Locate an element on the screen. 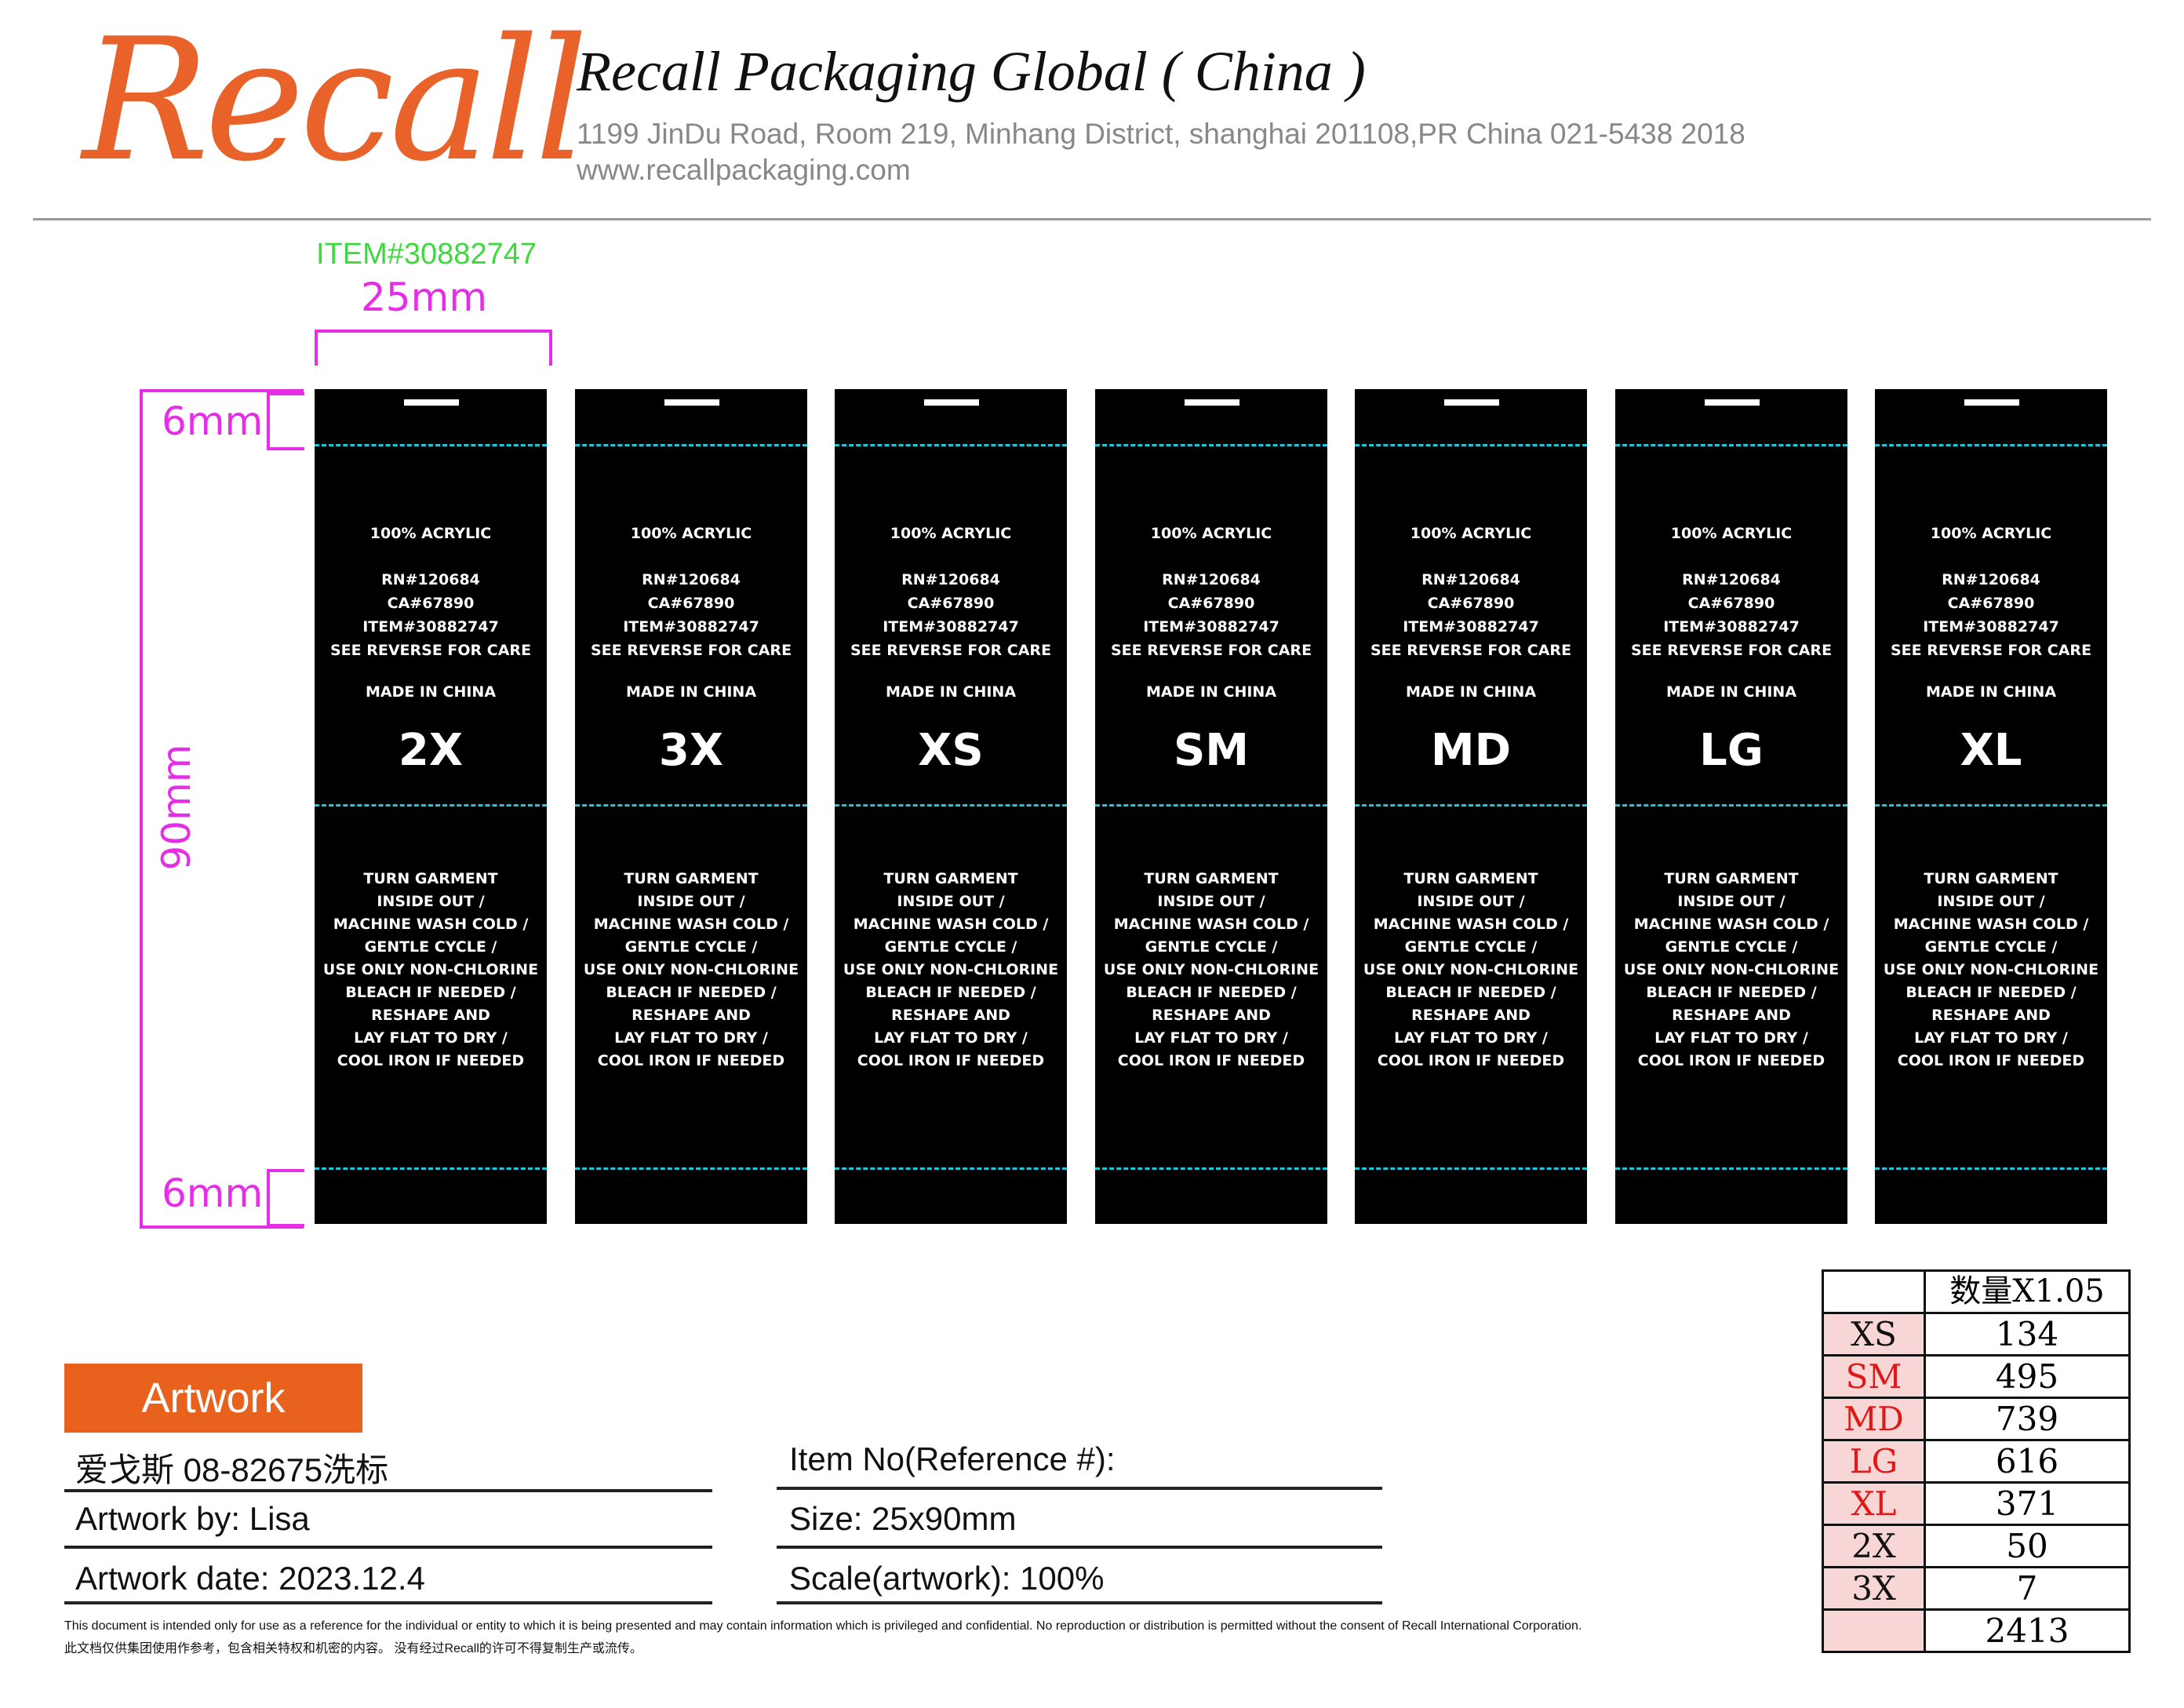 The height and width of the screenshot is (1708, 2184). fold-line-top is located at coordinates (691, 445).